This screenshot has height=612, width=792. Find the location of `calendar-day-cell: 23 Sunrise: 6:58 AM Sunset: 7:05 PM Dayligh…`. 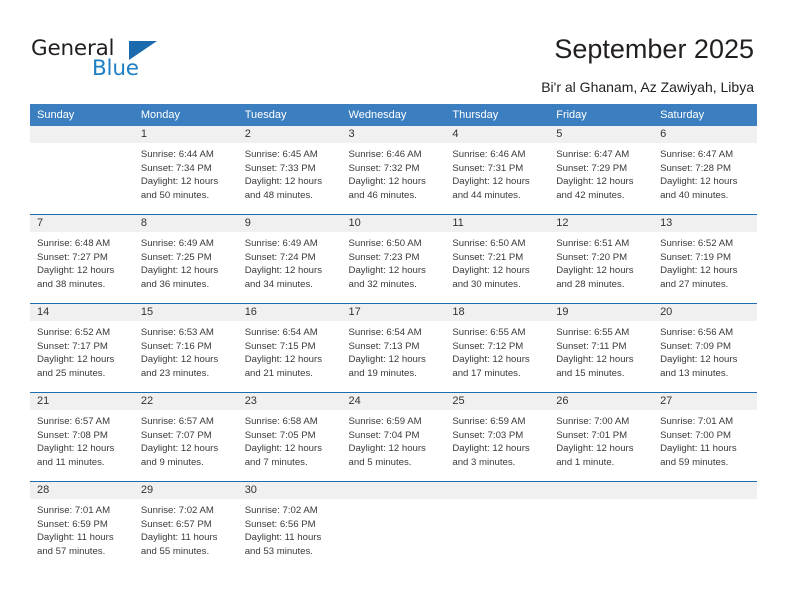

calendar-day-cell: 23 Sunrise: 6:58 AM Sunset: 7:05 PM Dayligh… is located at coordinates (289, 437).